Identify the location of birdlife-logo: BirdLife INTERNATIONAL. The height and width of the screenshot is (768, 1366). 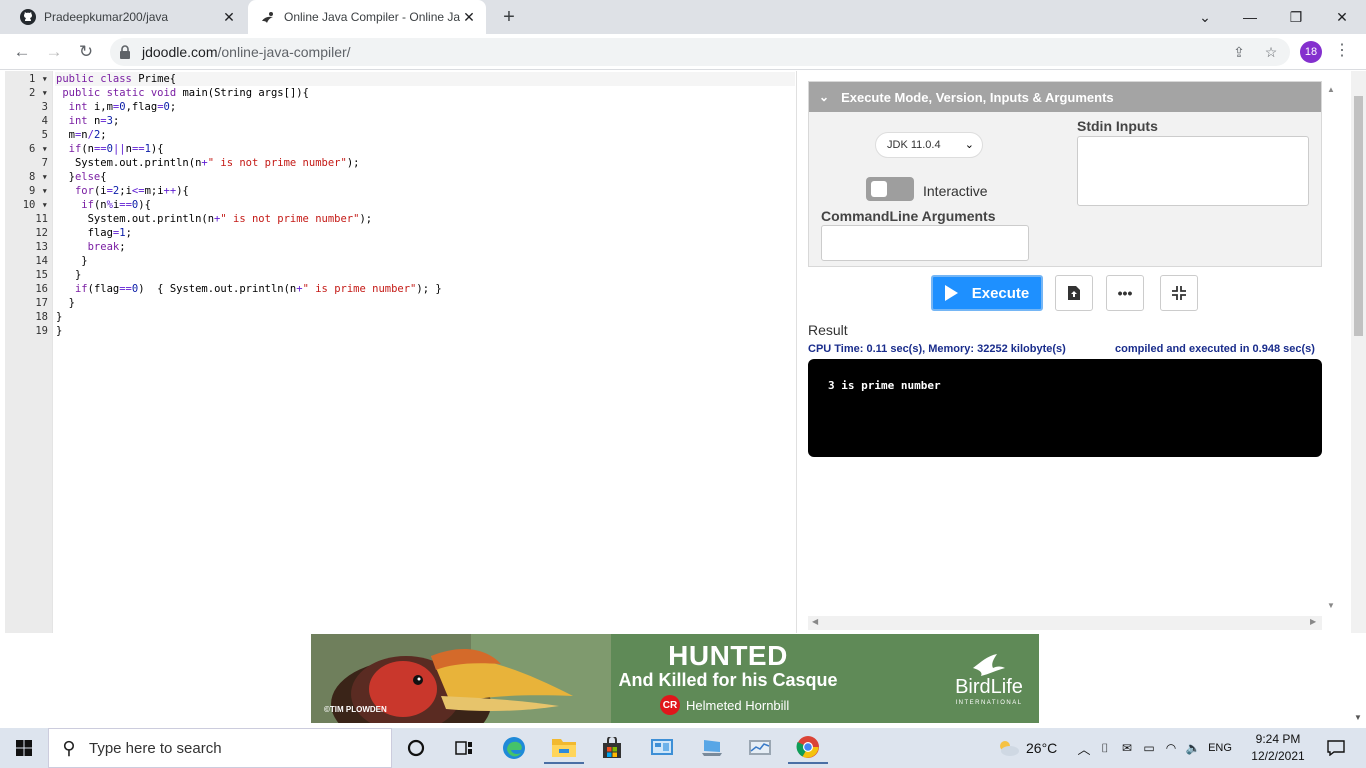
(989, 680).